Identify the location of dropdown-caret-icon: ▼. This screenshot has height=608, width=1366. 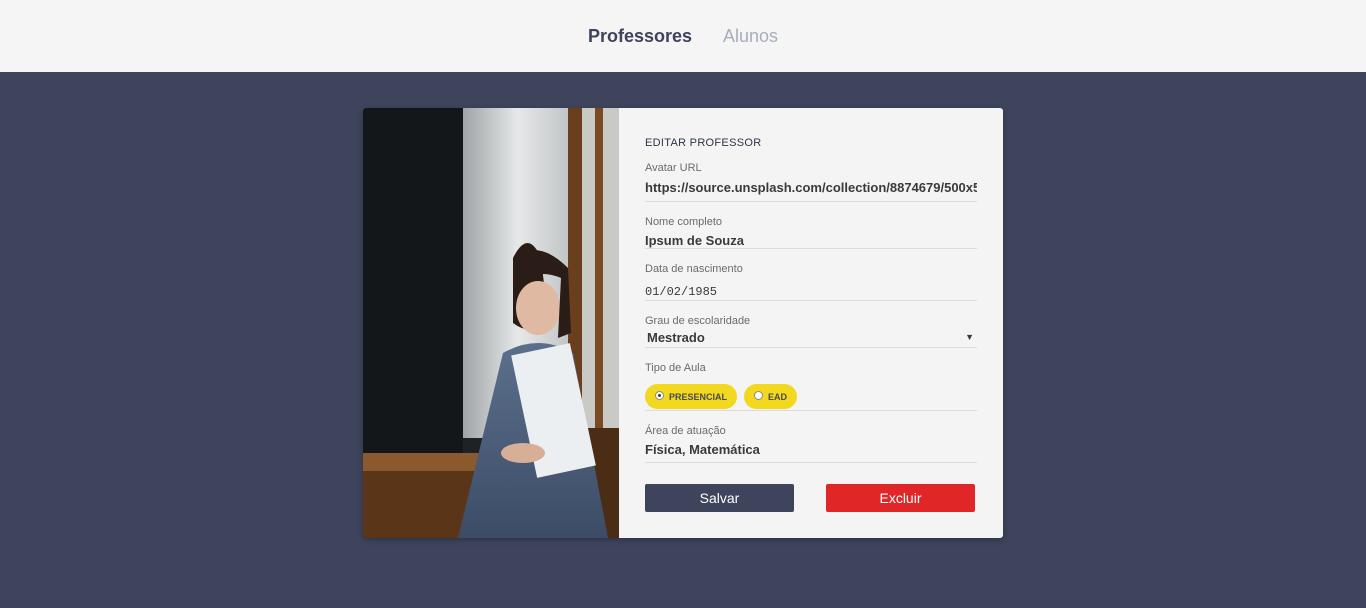
(969, 337).